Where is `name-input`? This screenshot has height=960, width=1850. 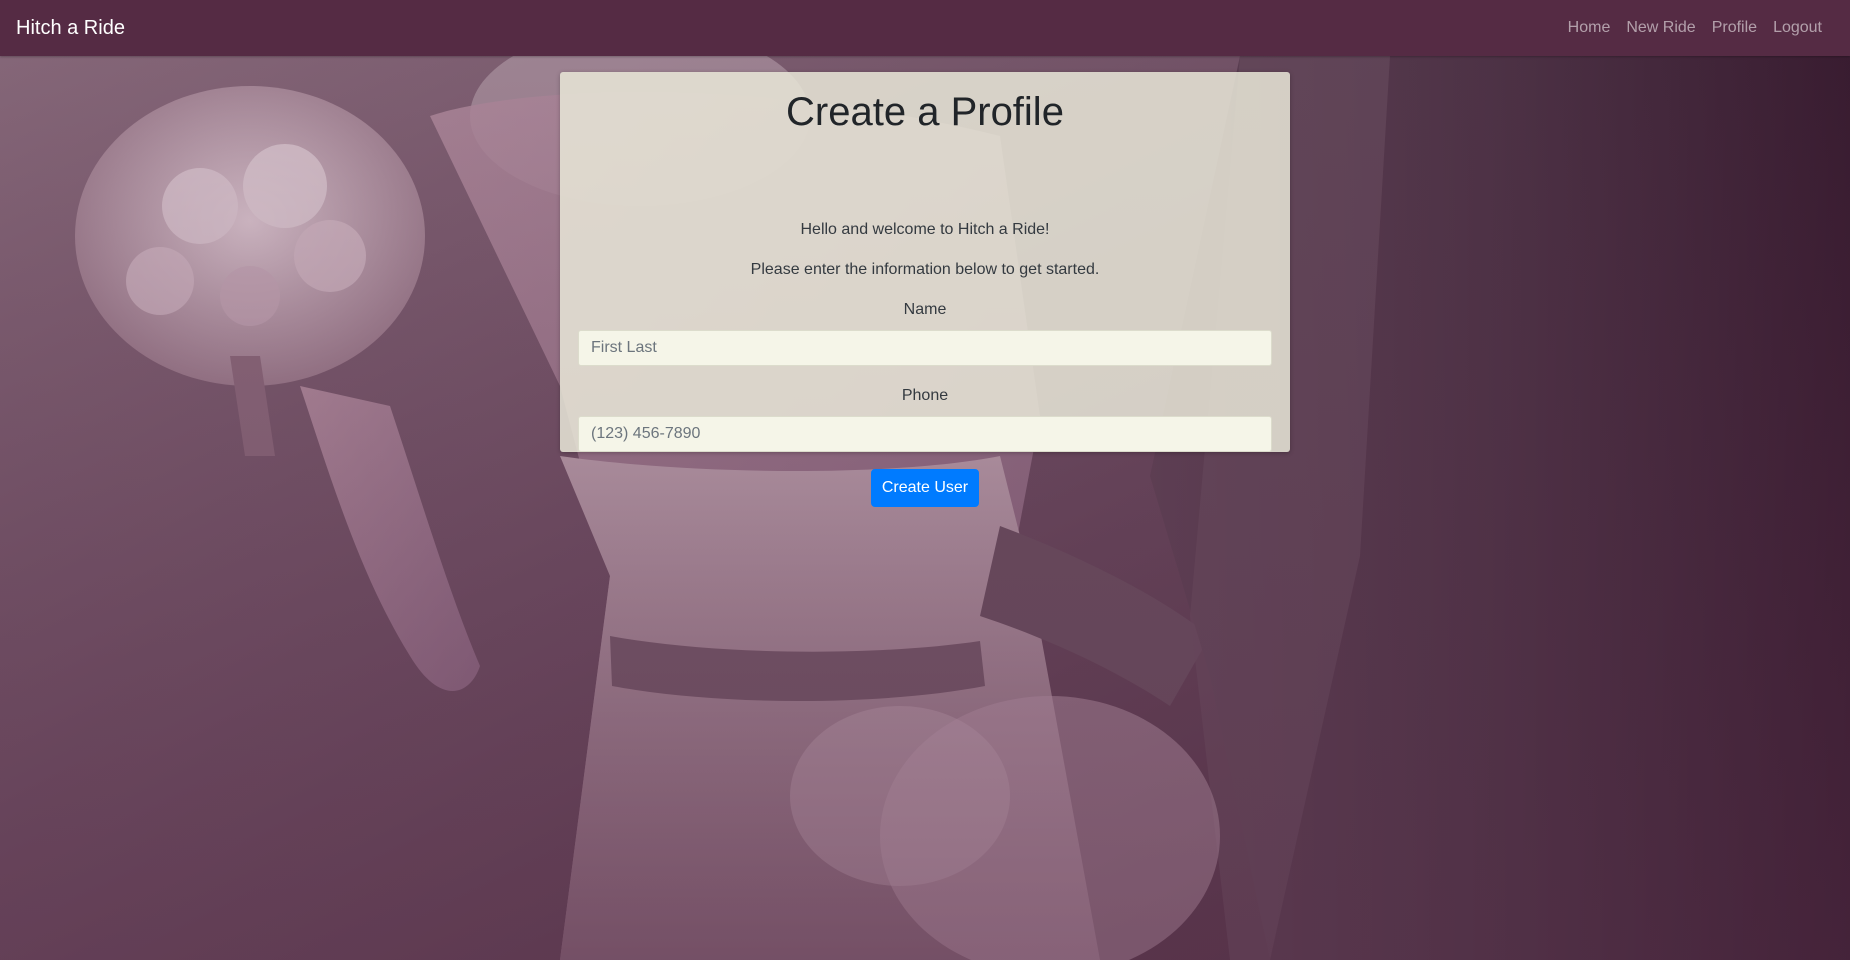
name-input is located at coordinates (925, 348).